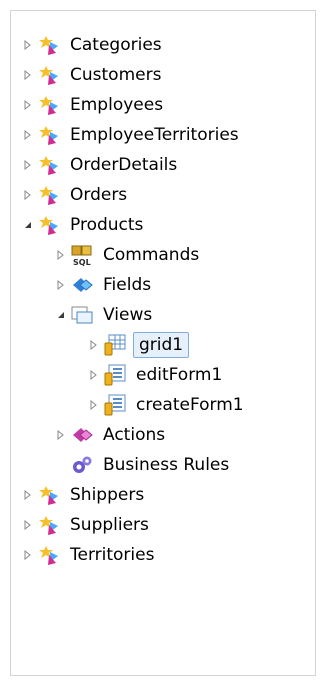  I want to click on tree-node-categories: Categories, so click(93, 45).